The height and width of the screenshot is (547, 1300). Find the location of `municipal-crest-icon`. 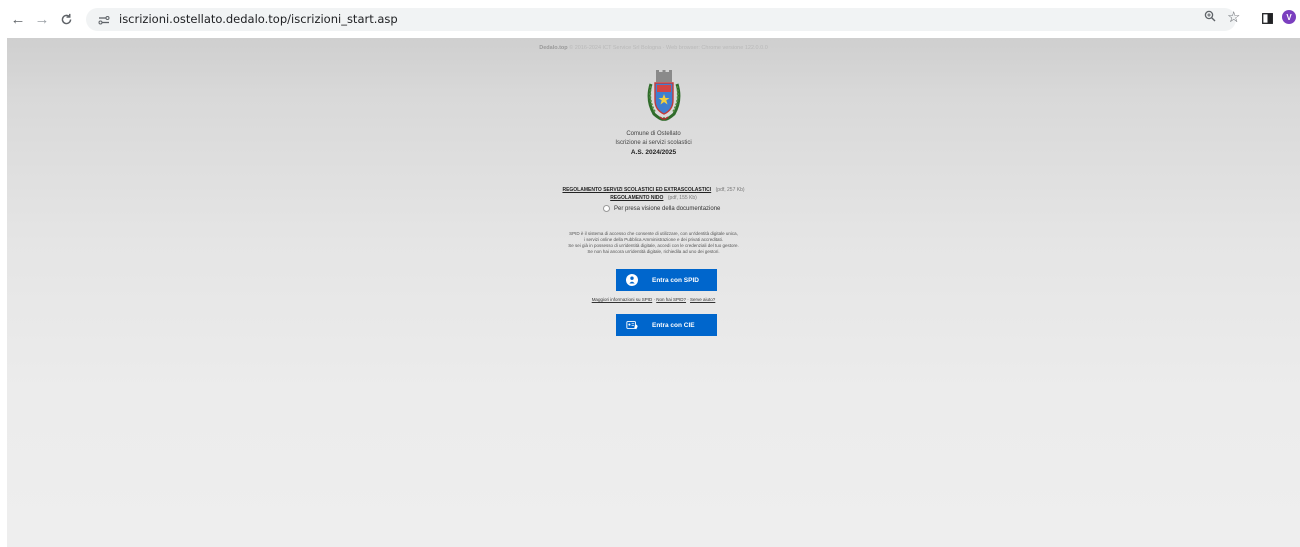

municipal-crest-icon is located at coordinates (664, 95).